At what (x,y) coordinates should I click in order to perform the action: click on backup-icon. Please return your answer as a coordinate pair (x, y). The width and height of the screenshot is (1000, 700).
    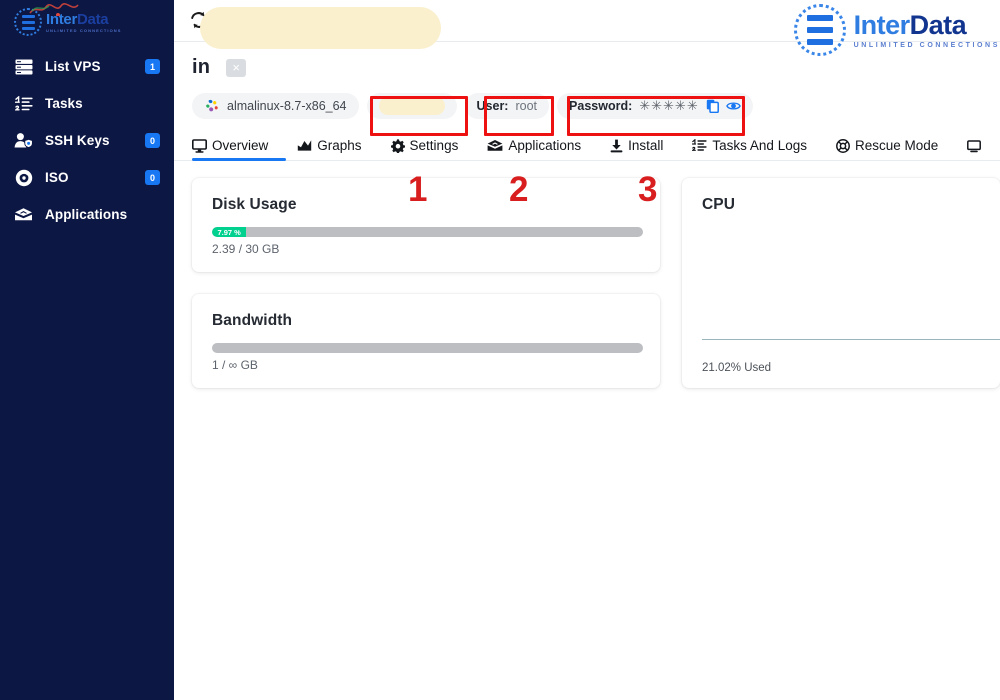
    Looking at the image, I should click on (974, 146).